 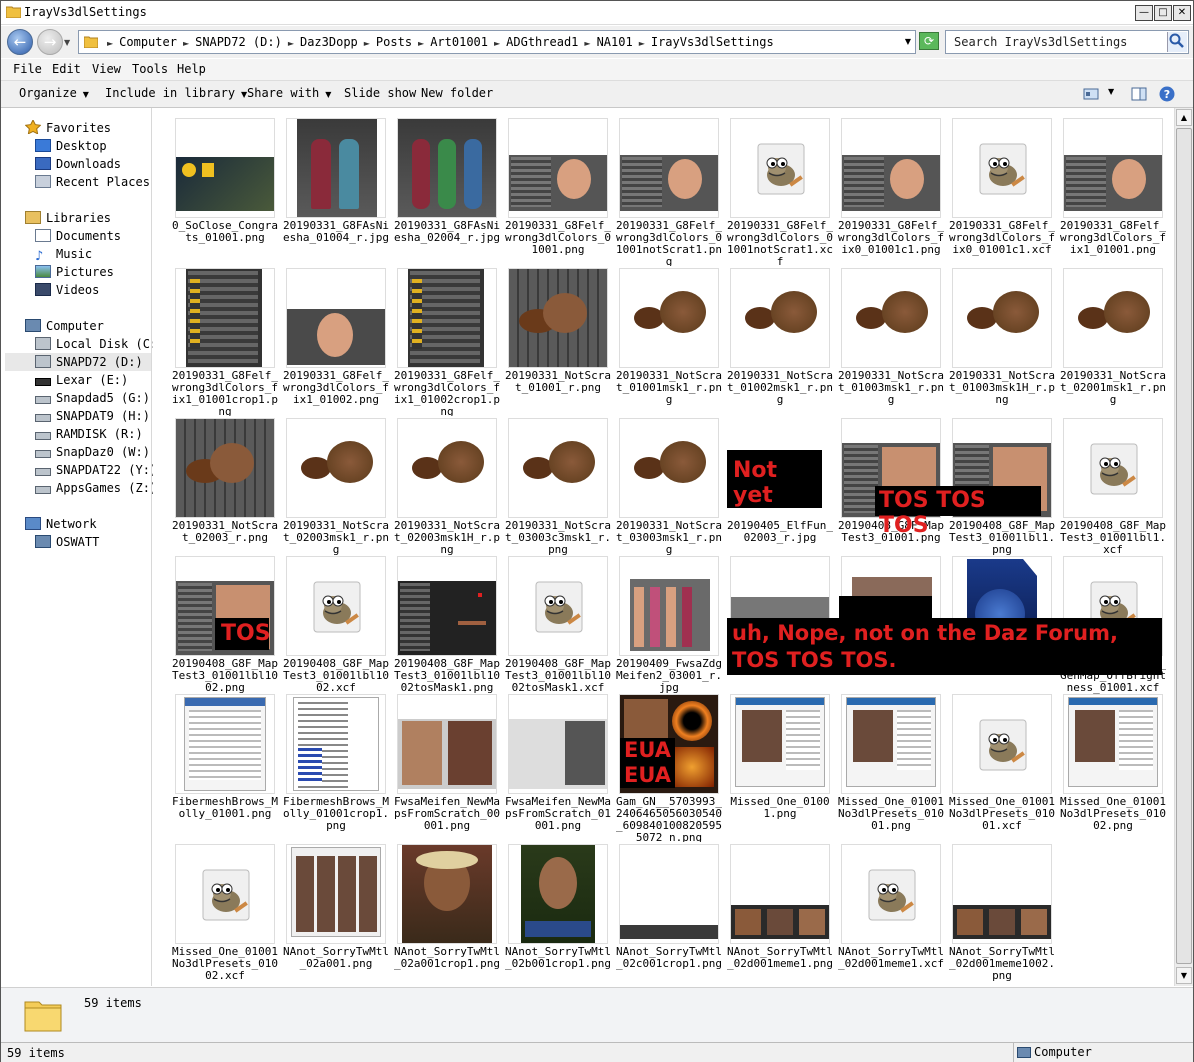 I want to click on file-item: FibermeshBrows_Molly_01001crop1.png, so click(x=336, y=768).